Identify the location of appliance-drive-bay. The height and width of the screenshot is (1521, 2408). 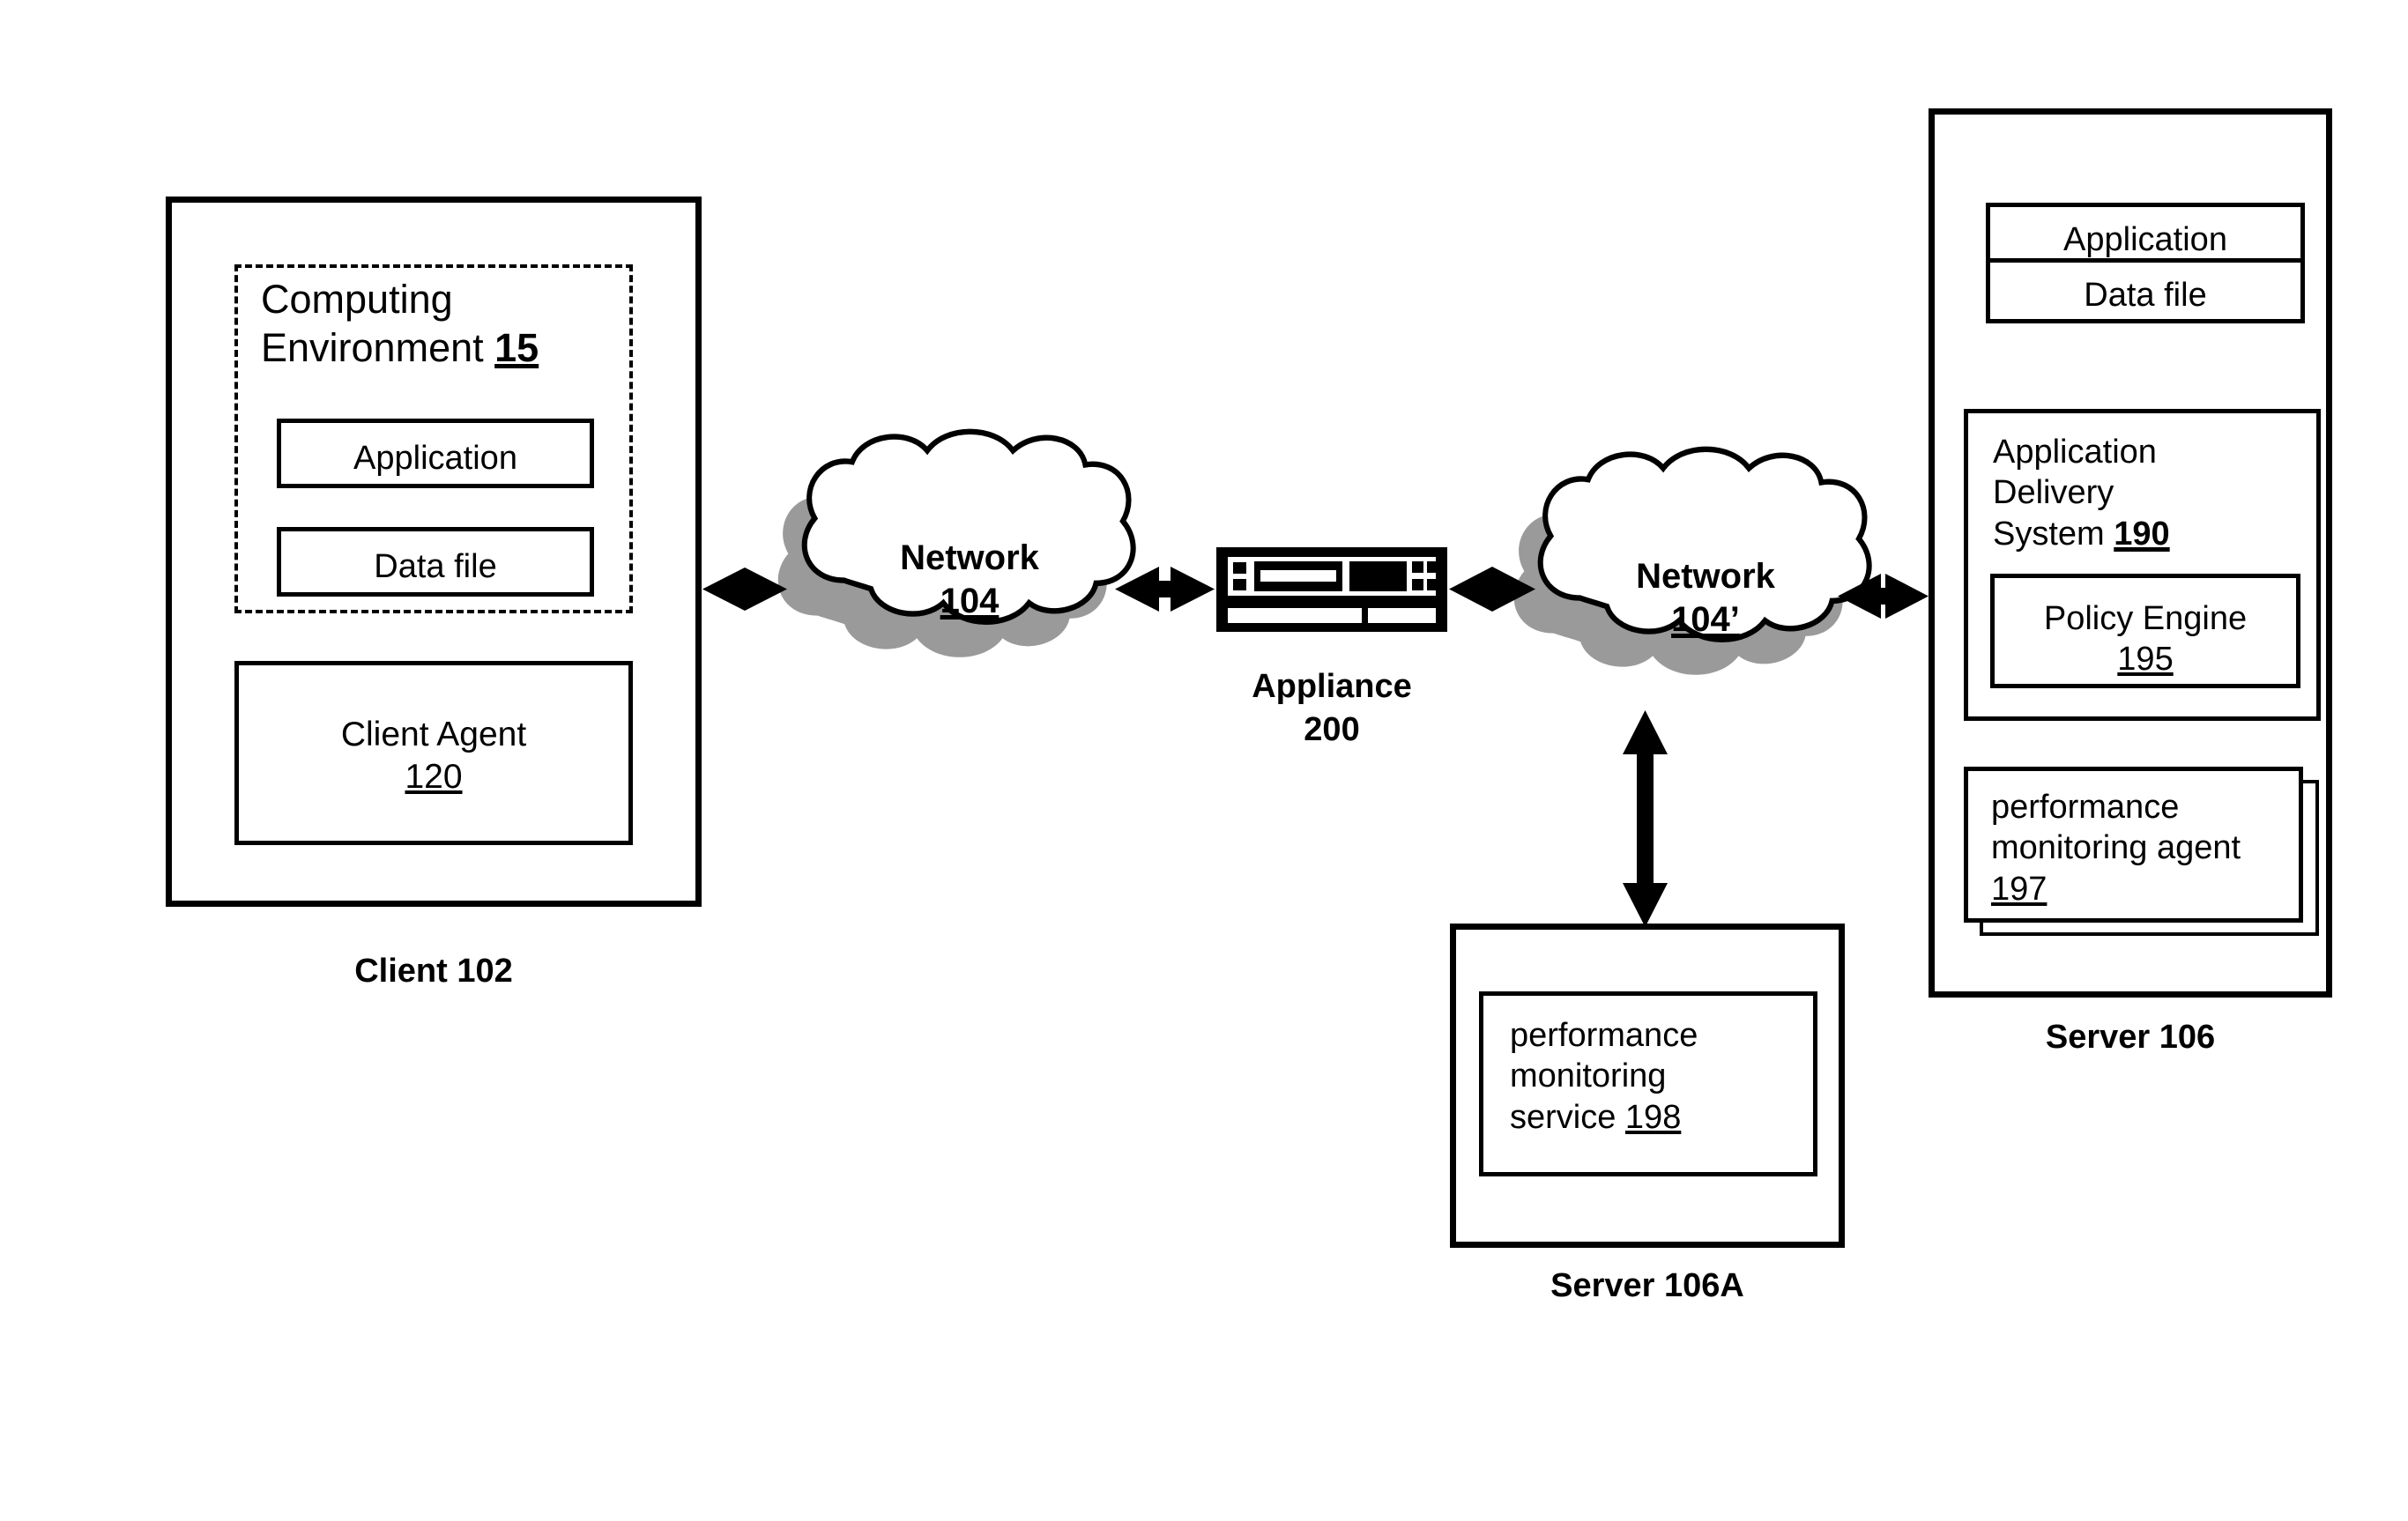
(1298, 576).